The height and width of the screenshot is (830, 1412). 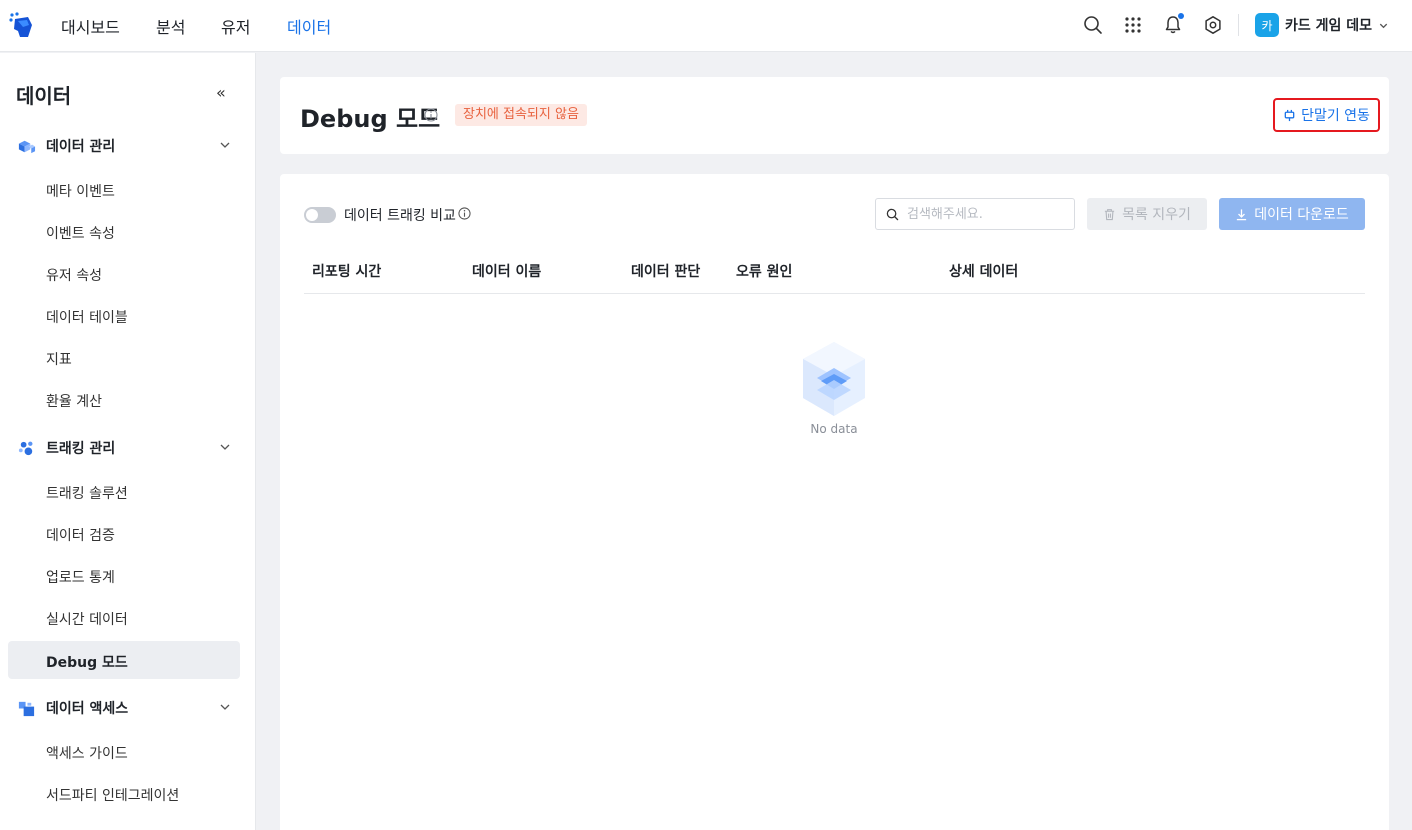 What do you see at coordinates (834, 379) in the screenshot?
I see `empty-box-icon` at bounding box center [834, 379].